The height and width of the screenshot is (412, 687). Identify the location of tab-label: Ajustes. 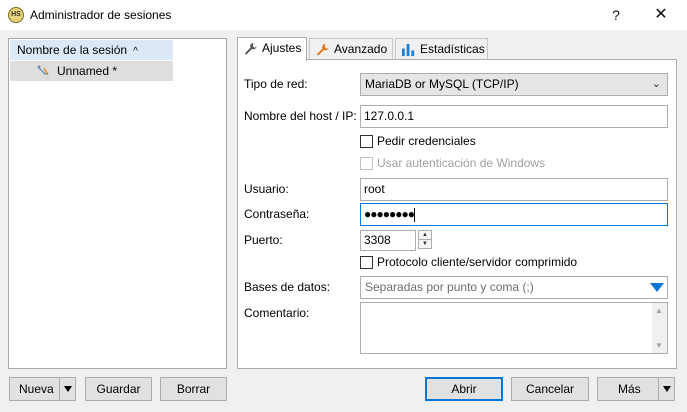
(282, 48).